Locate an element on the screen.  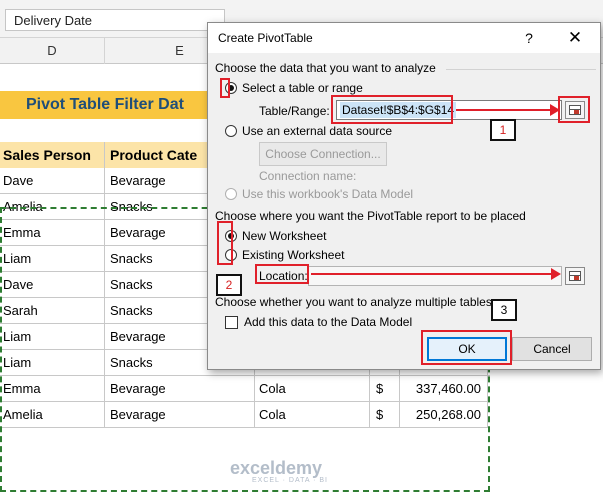
label-external-source: Use an external data source is located at coordinates (317, 131).